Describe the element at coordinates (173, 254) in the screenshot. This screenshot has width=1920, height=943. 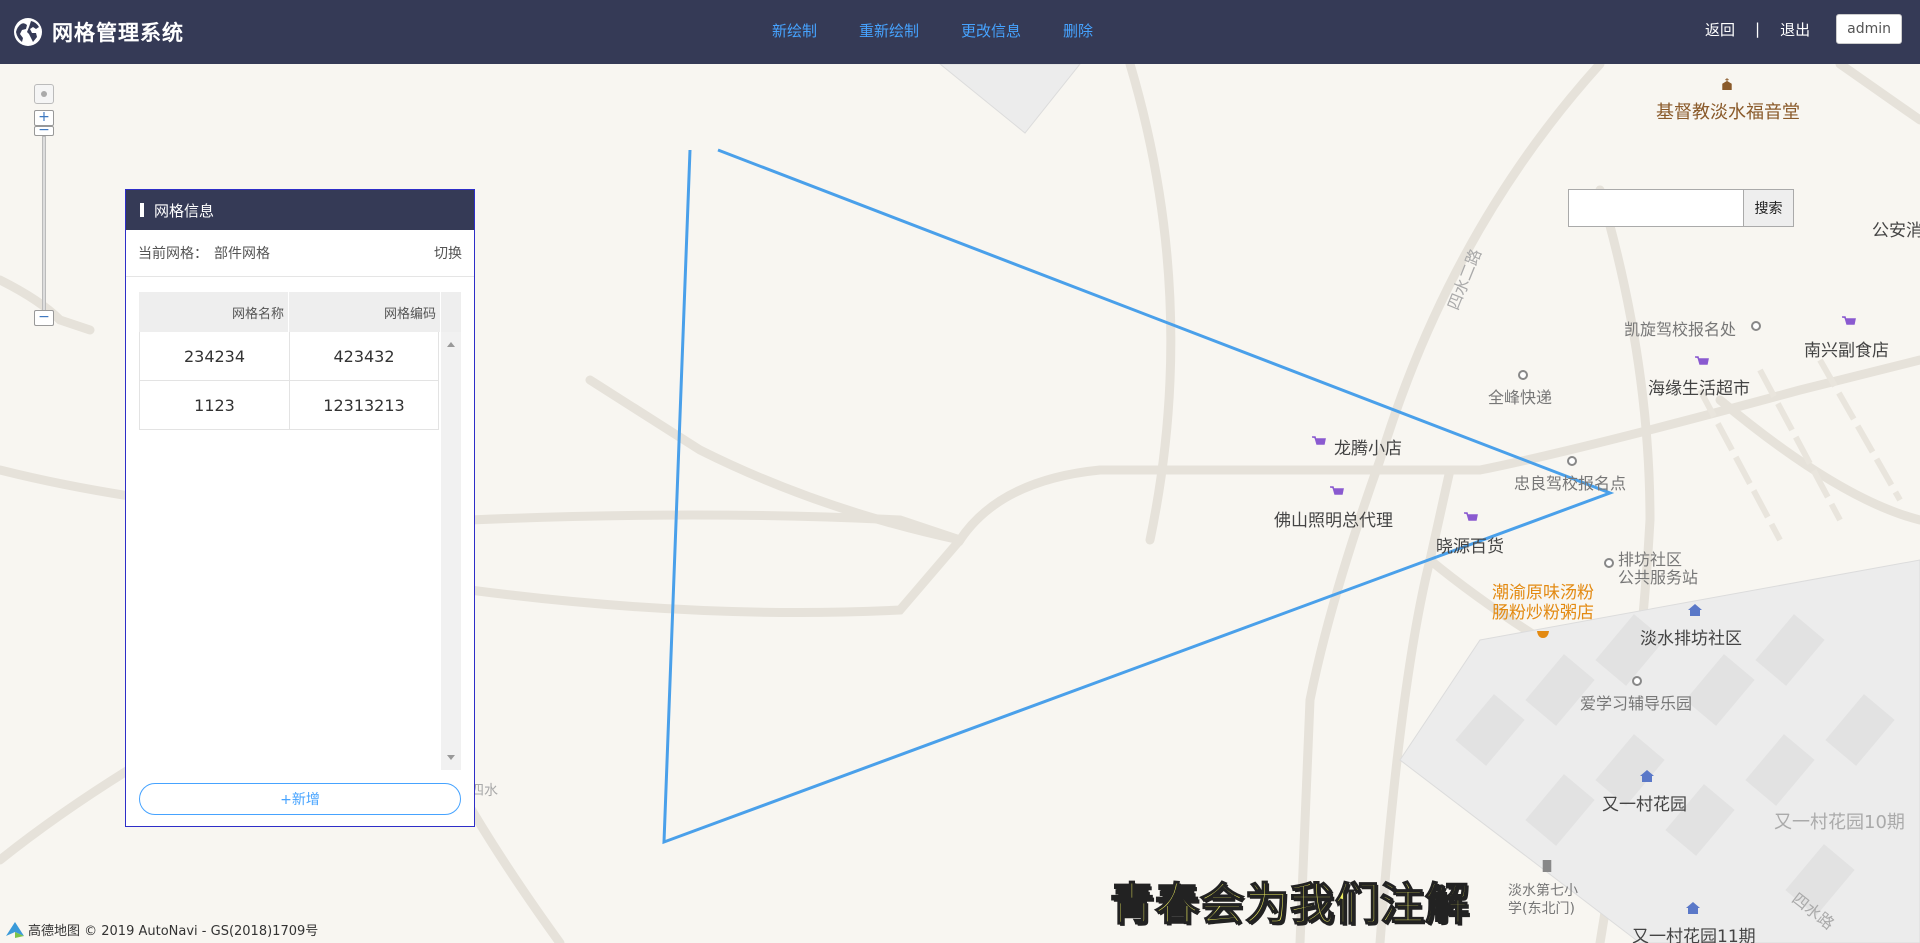
I see `current-grid-label: 当前网格：` at that location.